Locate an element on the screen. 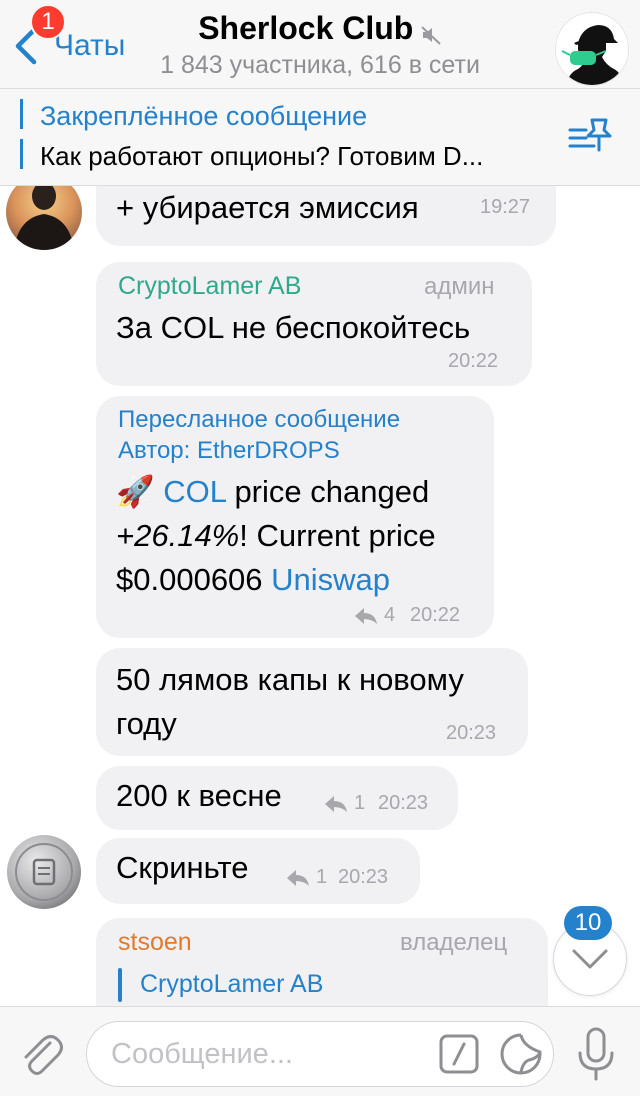 The image size is (640, 1096). message-input-bar is located at coordinates (320, 1051).